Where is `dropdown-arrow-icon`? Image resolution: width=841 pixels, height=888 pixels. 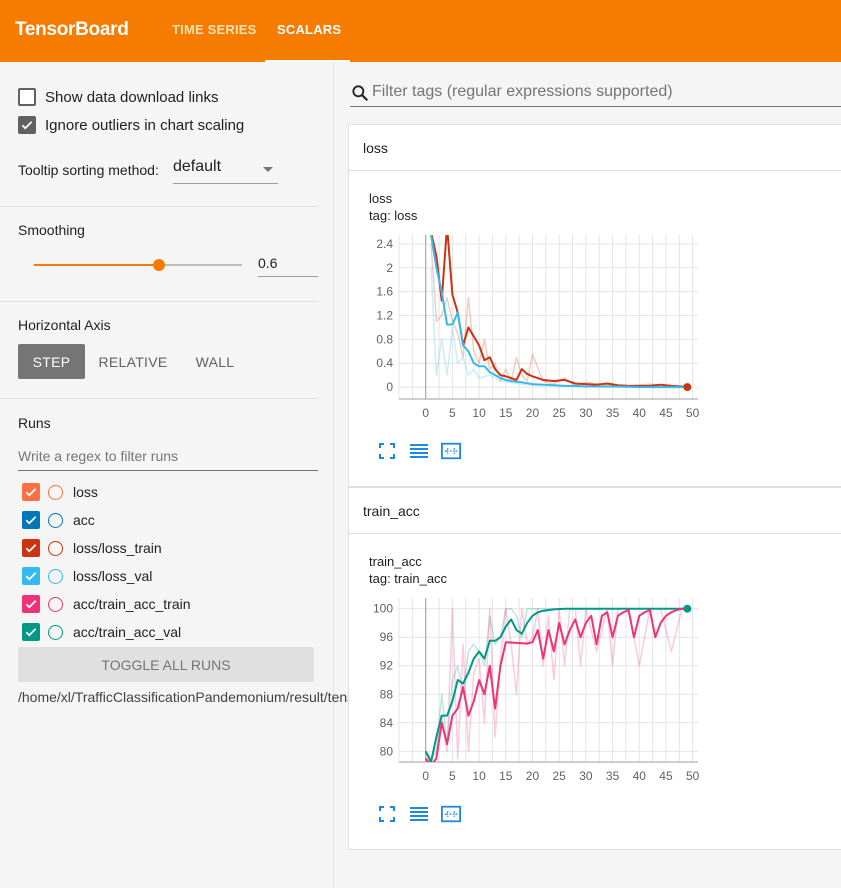 dropdown-arrow-icon is located at coordinates (268, 169).